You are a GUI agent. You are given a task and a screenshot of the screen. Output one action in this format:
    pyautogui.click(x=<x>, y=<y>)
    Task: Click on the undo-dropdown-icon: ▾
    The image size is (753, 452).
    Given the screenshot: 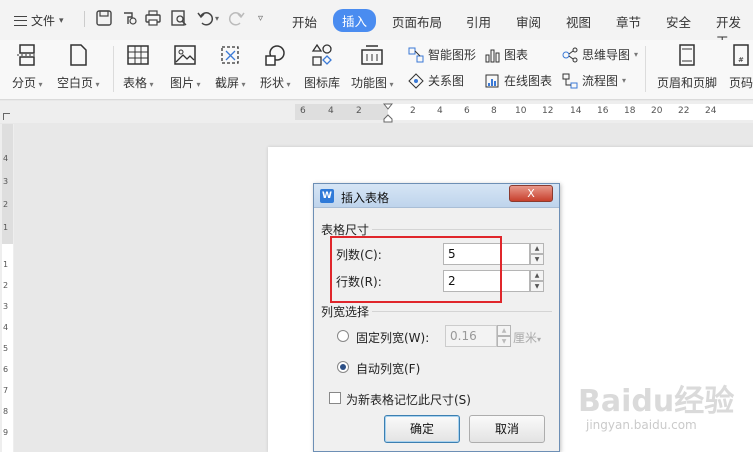 What is the action you would take?
    pyautogui.click(x=217, y=18)
    